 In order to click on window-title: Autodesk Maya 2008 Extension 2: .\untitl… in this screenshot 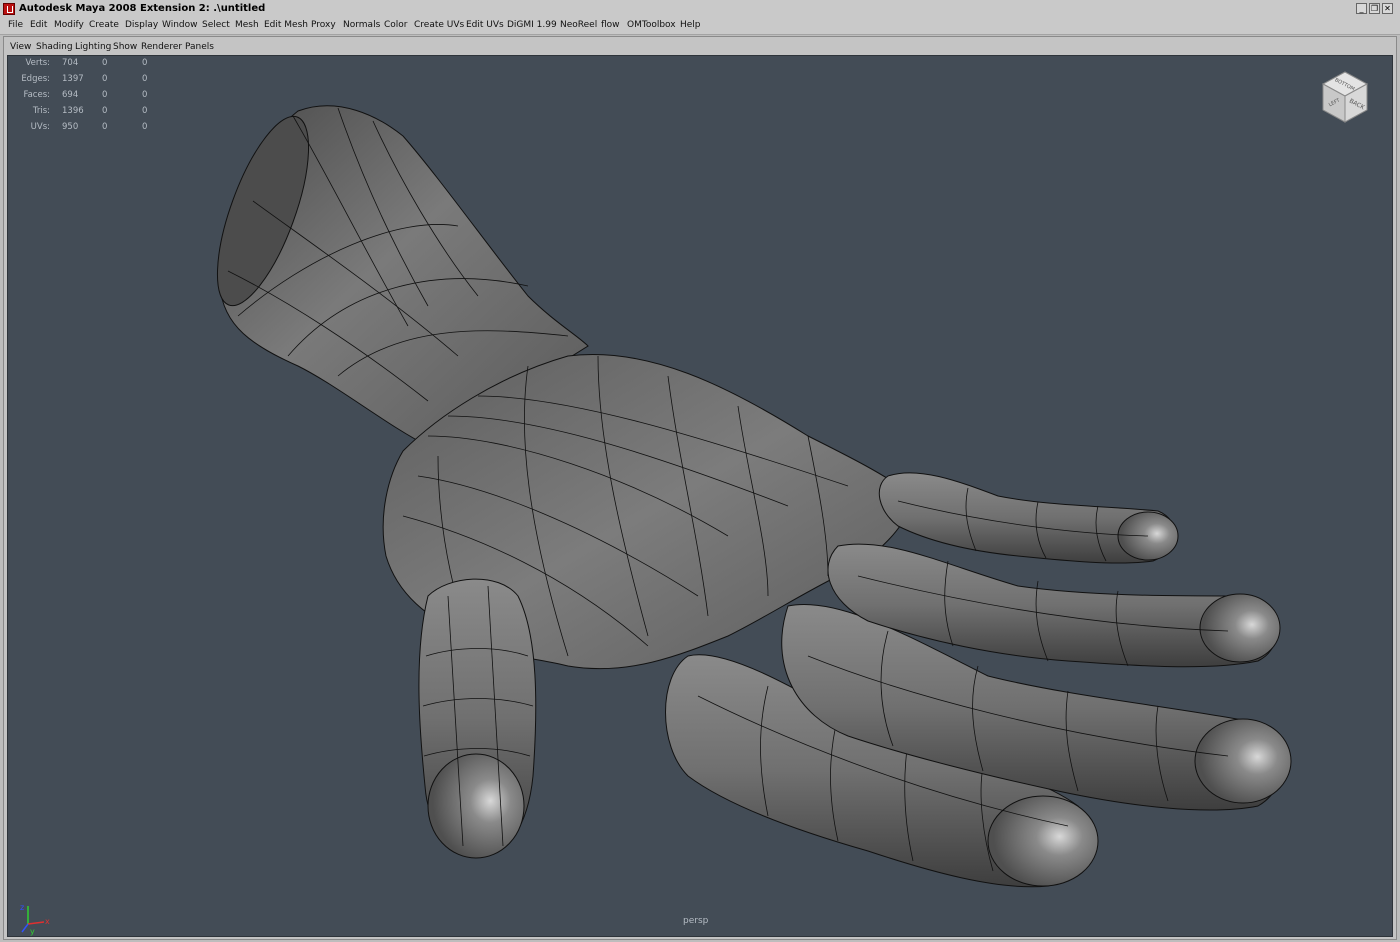, I will do `click(142, 8)`.